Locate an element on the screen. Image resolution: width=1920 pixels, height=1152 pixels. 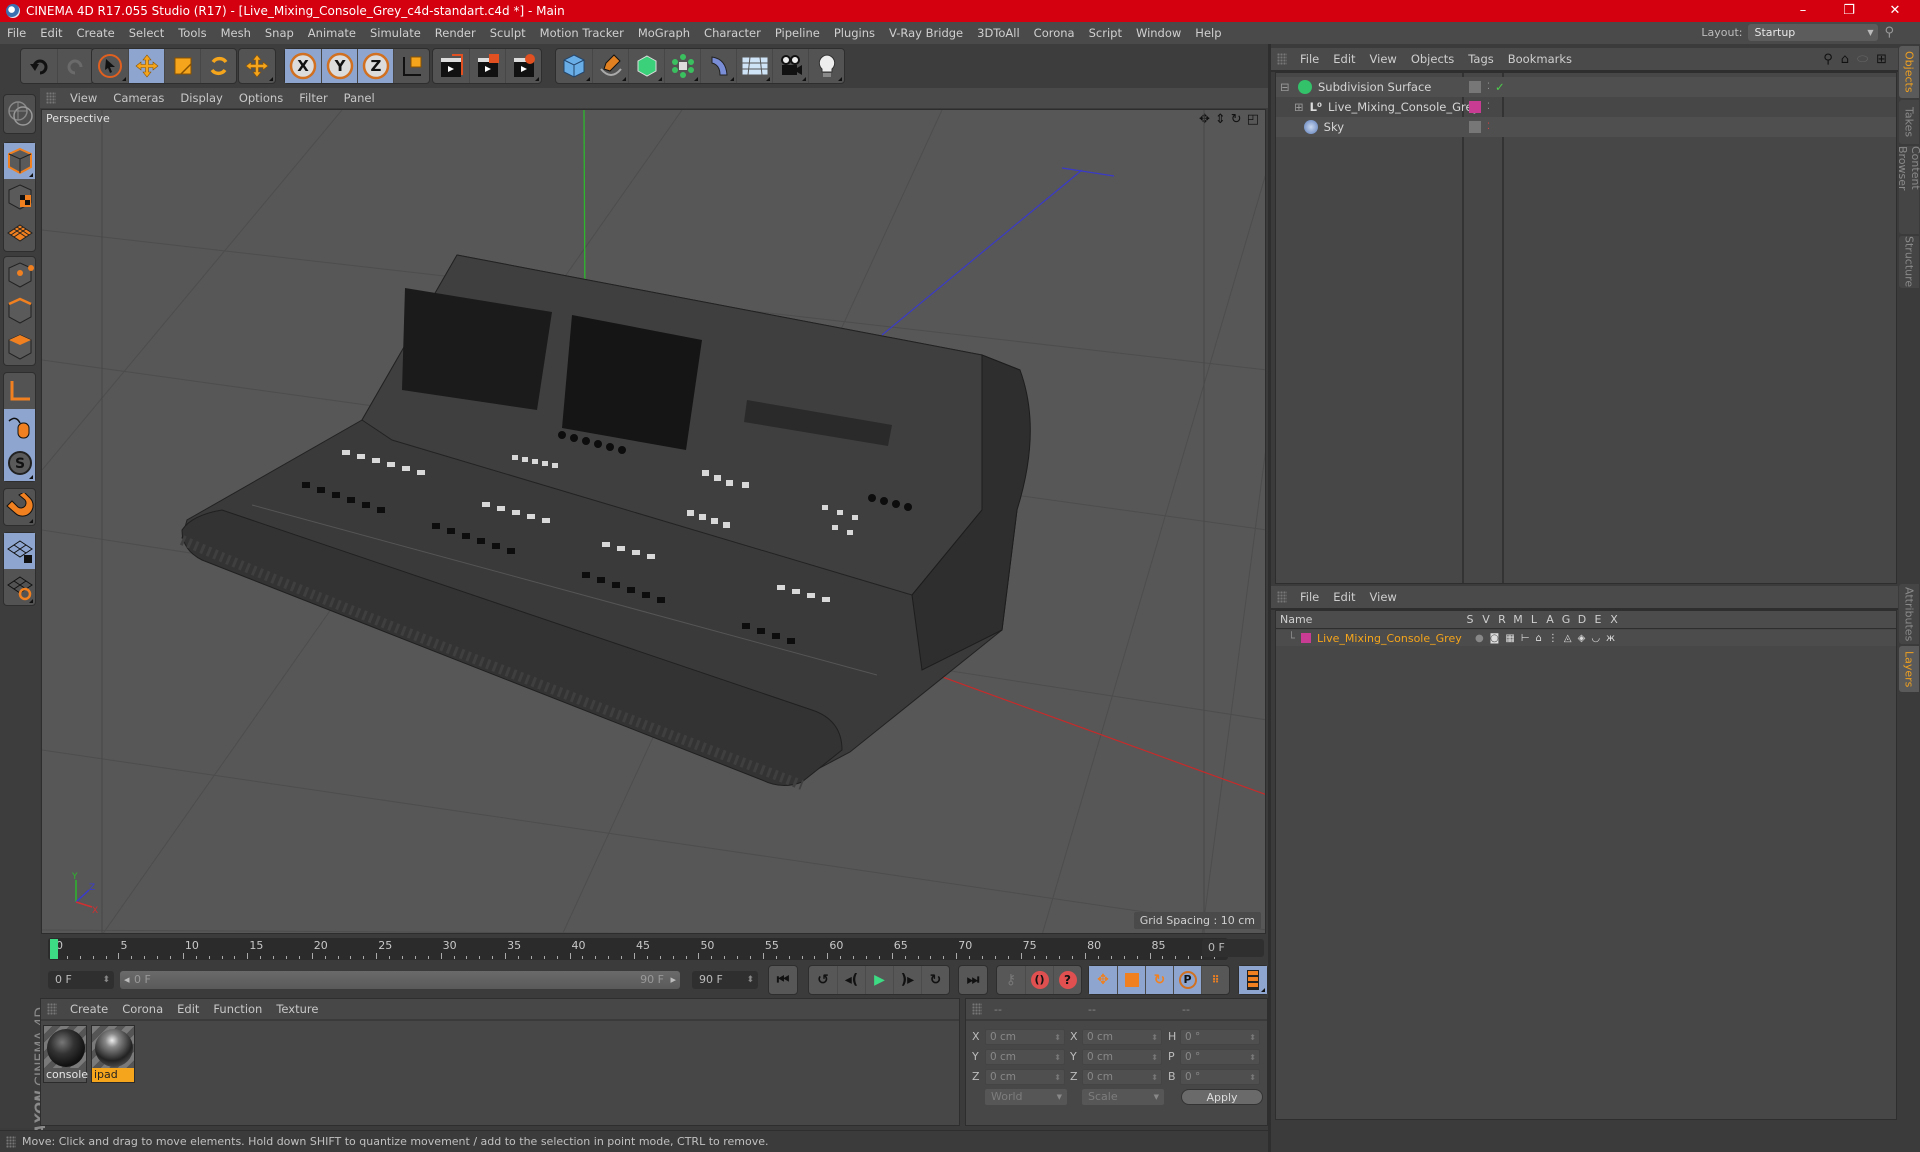
xref-icon: ж is located at coordinates (1610, 638).